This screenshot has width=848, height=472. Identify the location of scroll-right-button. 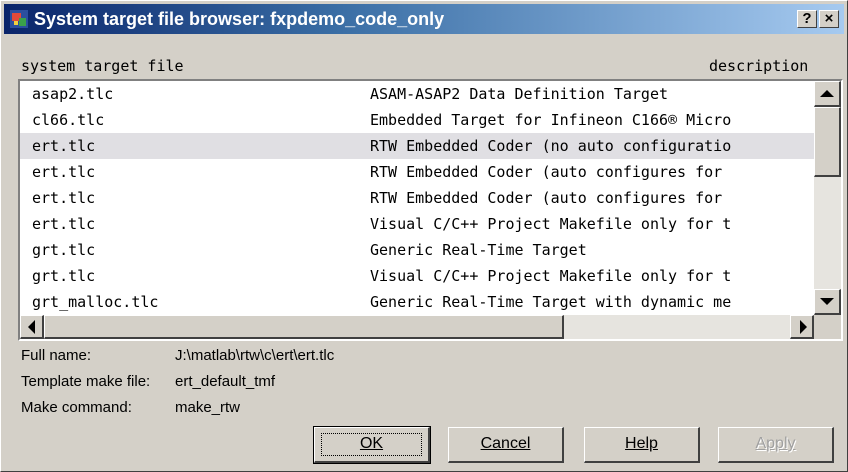
(802, 327).